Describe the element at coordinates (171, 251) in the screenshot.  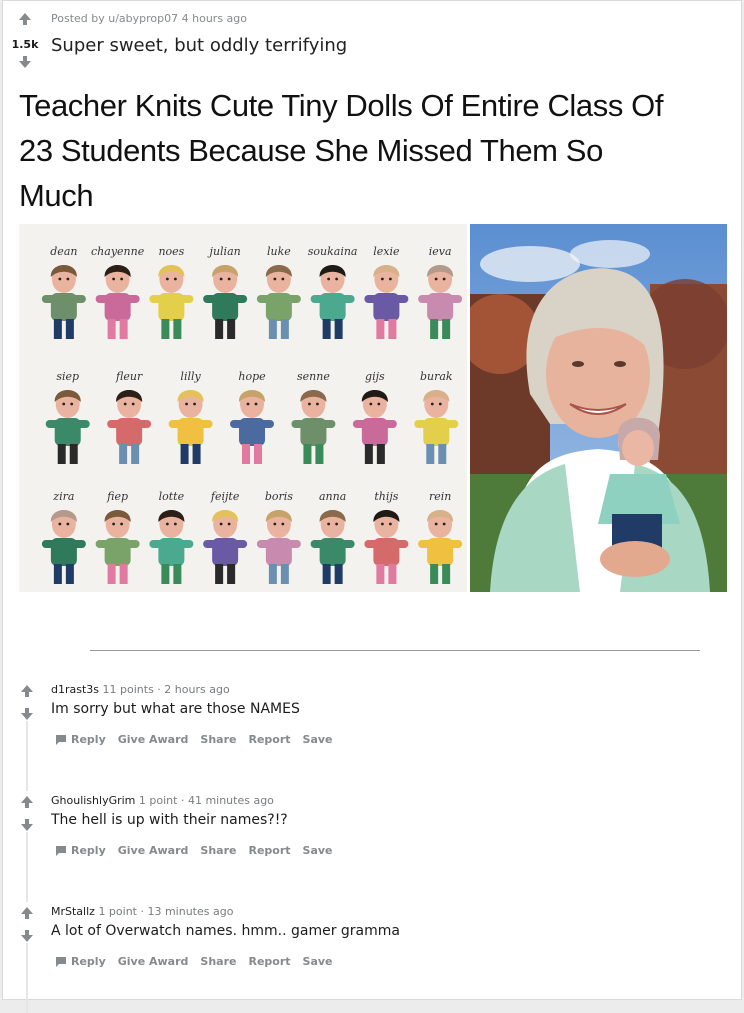
I see `doll-name-label: noes` at that location.